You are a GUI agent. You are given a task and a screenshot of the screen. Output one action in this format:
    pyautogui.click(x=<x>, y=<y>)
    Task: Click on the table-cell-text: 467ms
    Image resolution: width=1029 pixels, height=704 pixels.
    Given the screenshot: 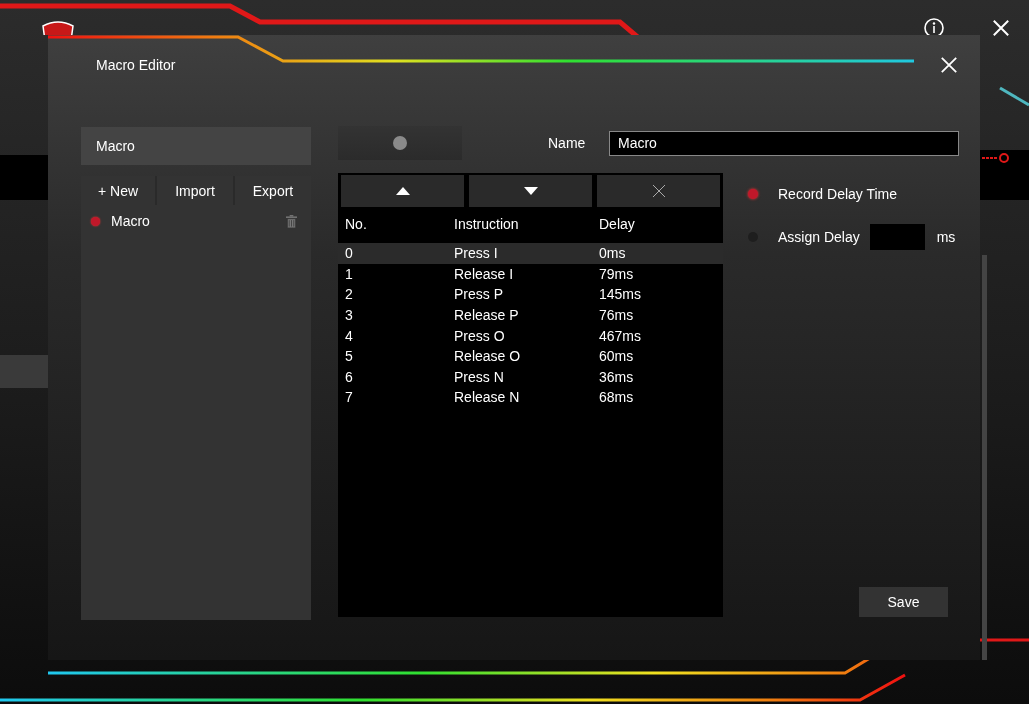 What is the action you would take?
    pyautogui.click(x=621, y=335)
    